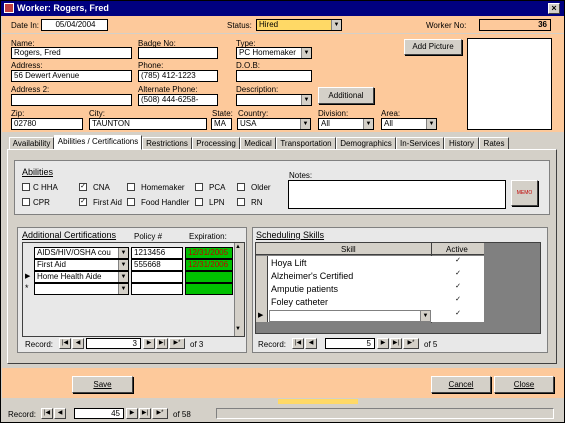  Describe the element at coordinates (409, 124) in the screenshot. I see `area-select: All ▼` at that location.